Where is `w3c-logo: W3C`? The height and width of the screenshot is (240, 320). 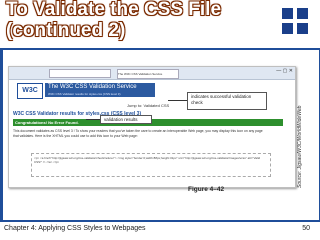
w3c-logo: W3C is located at coordinates (30, 91).